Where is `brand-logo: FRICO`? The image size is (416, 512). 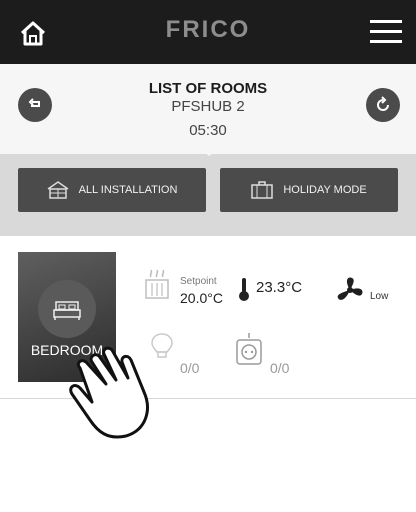
brand-logo: FRICO is located at coordinates (208, 29).